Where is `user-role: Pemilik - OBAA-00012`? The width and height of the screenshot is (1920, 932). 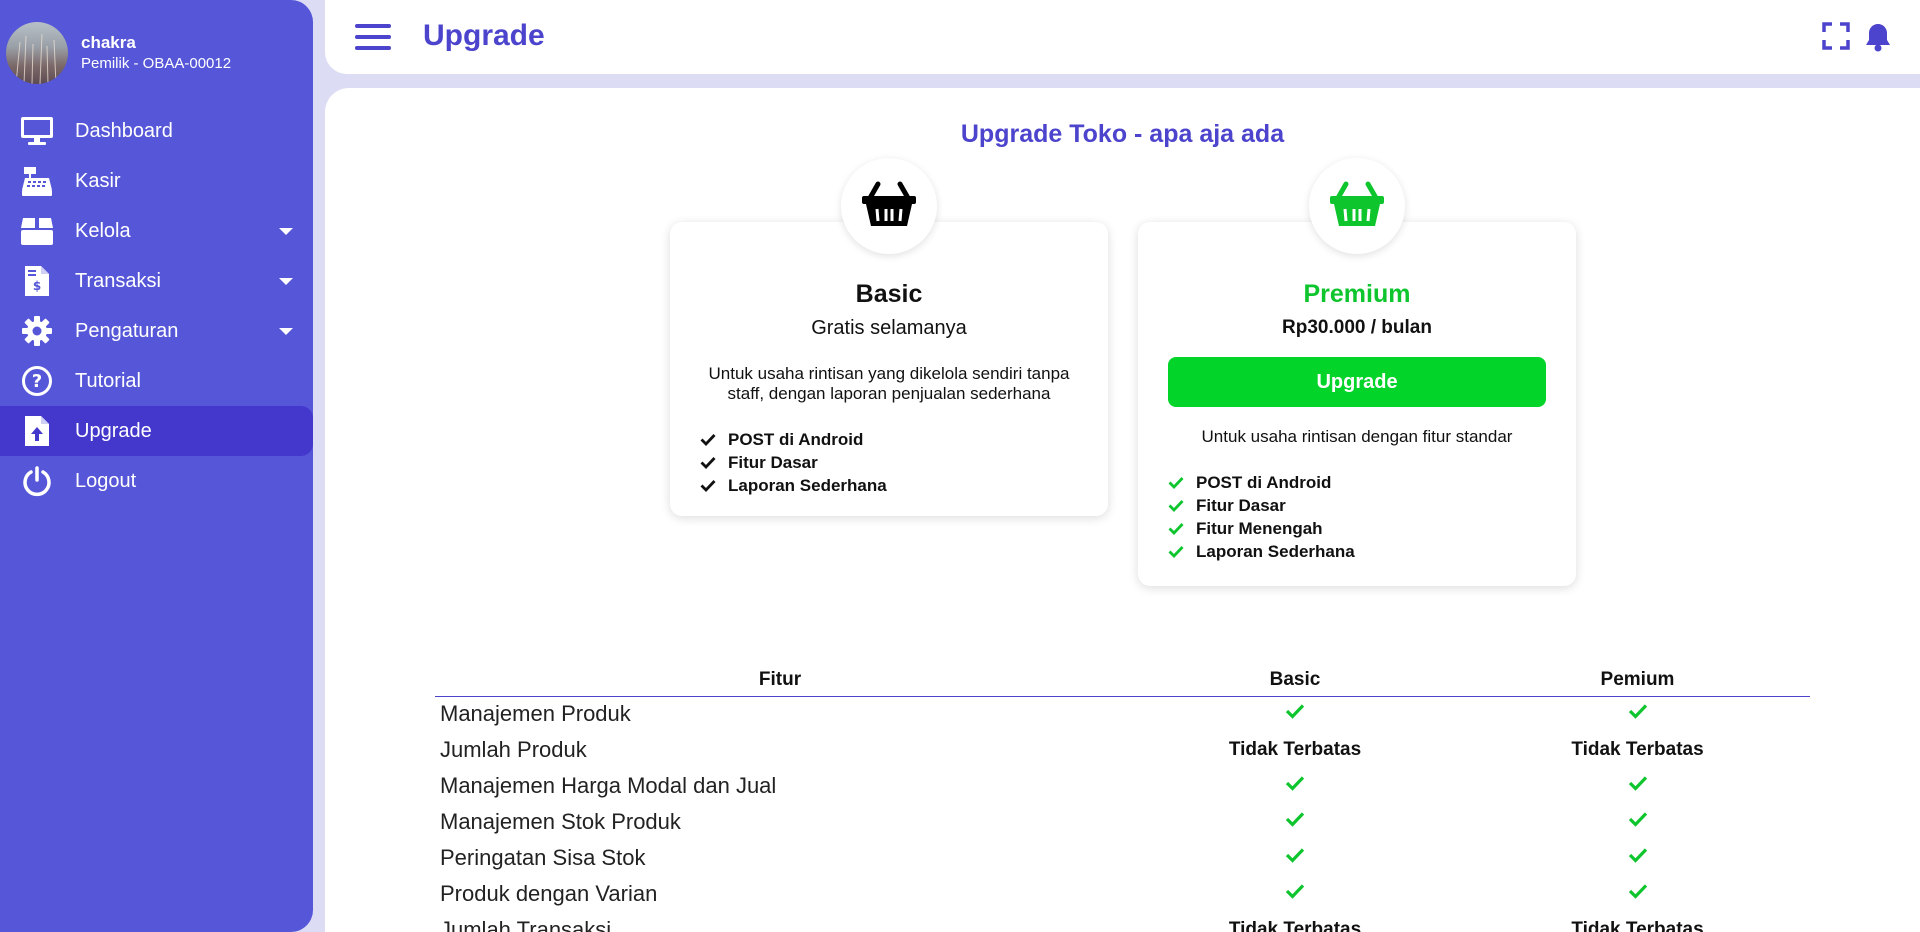
user-role: Pemilik - OBAA-00012 is located at coordinates (156, 63).